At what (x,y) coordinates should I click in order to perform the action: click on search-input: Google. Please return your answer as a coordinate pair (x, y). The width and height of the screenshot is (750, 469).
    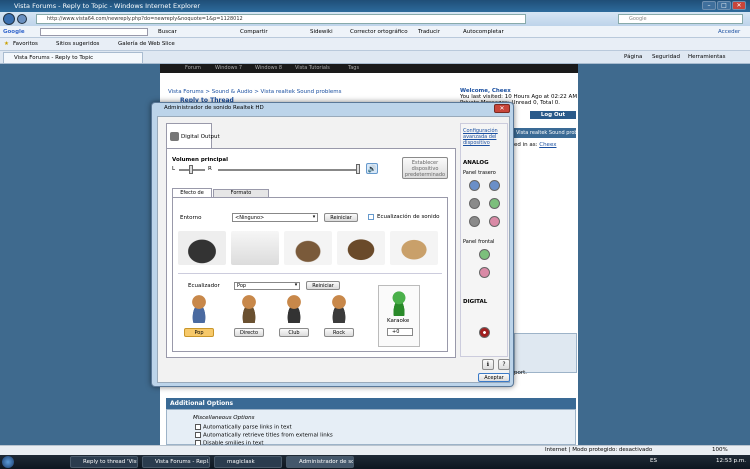
    Looking at the image, I should click on (680, 19).